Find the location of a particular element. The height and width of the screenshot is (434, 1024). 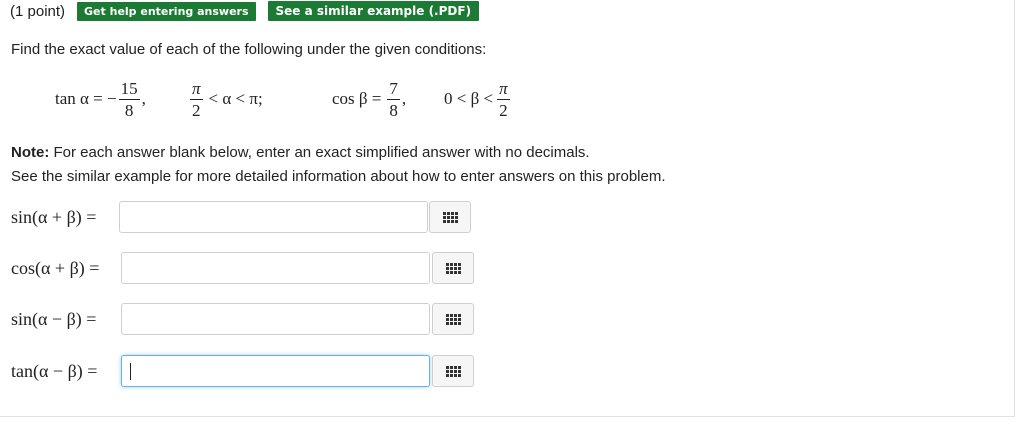

question-row: tan(α − β) = is located at coordinates (65, 371).